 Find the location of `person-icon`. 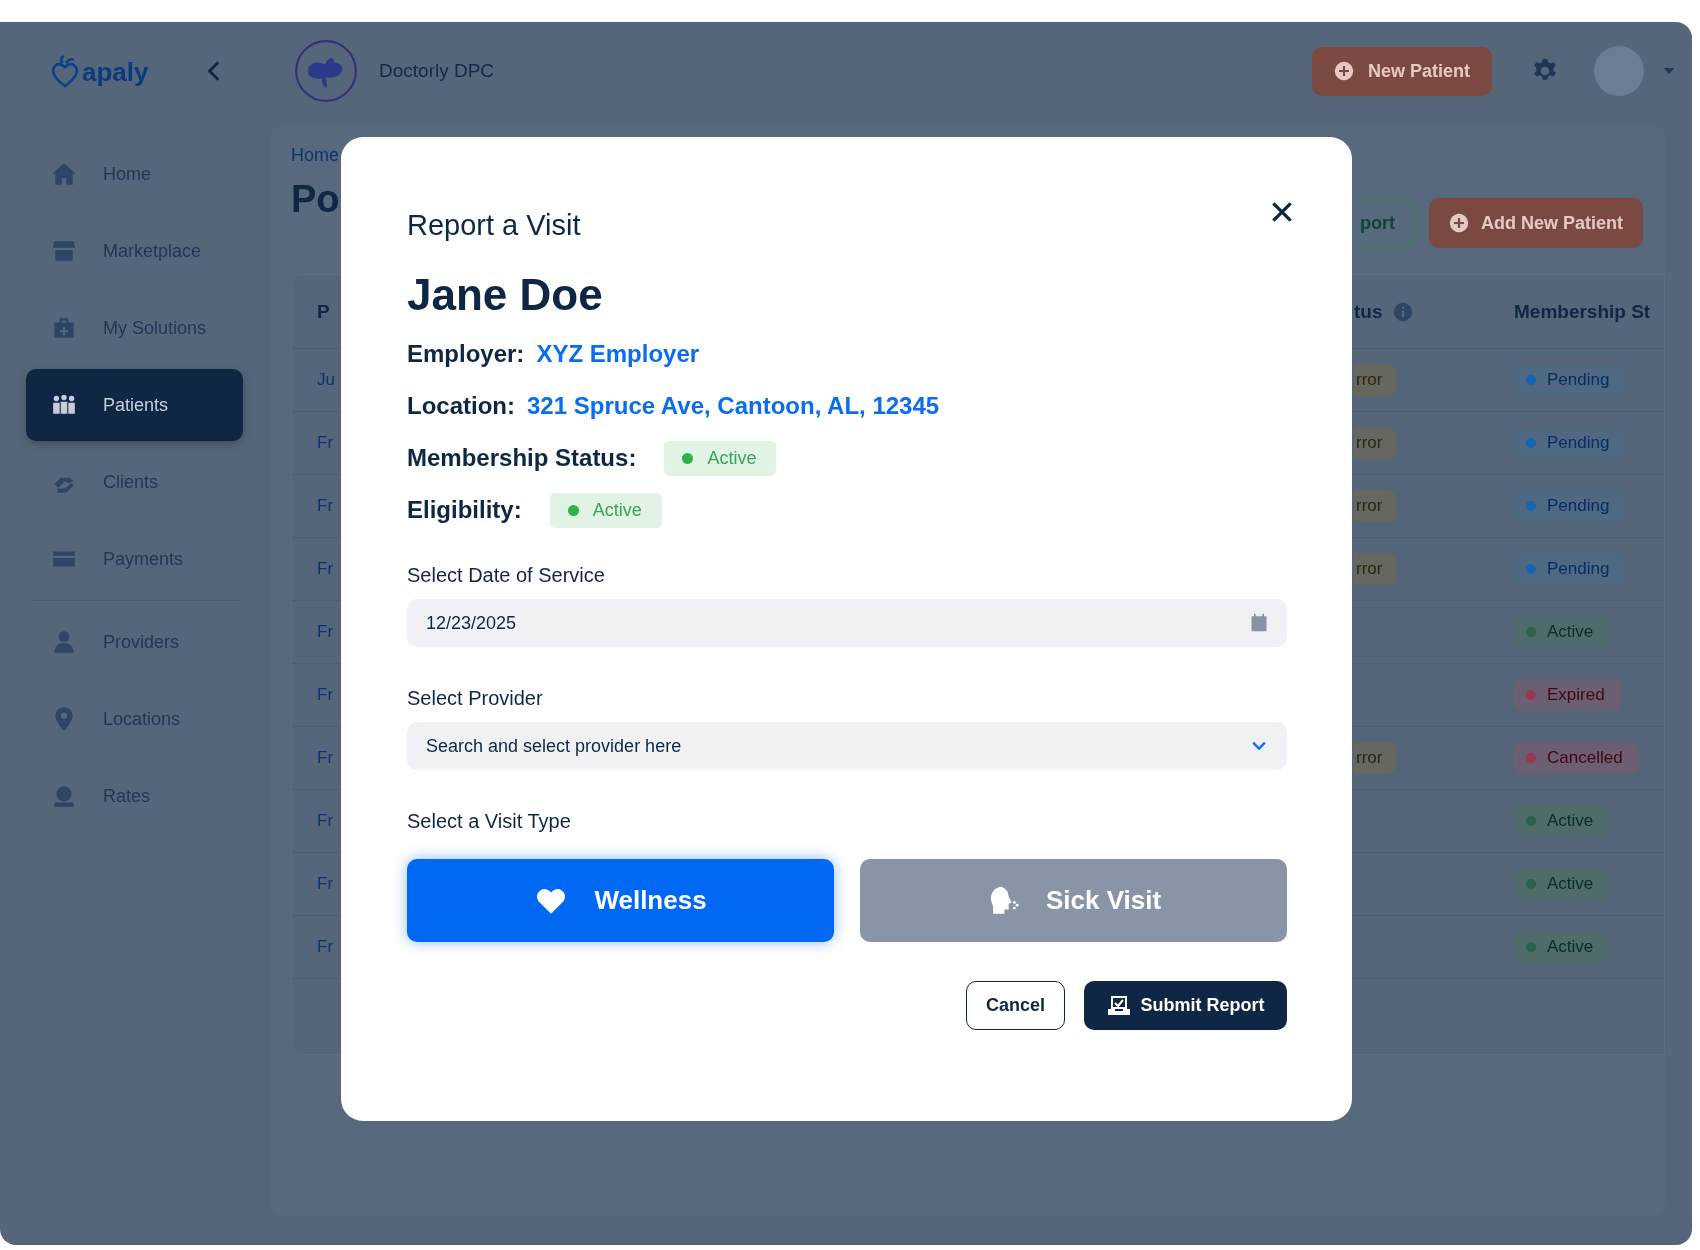

person-icon is located at coordinates (64, 642).